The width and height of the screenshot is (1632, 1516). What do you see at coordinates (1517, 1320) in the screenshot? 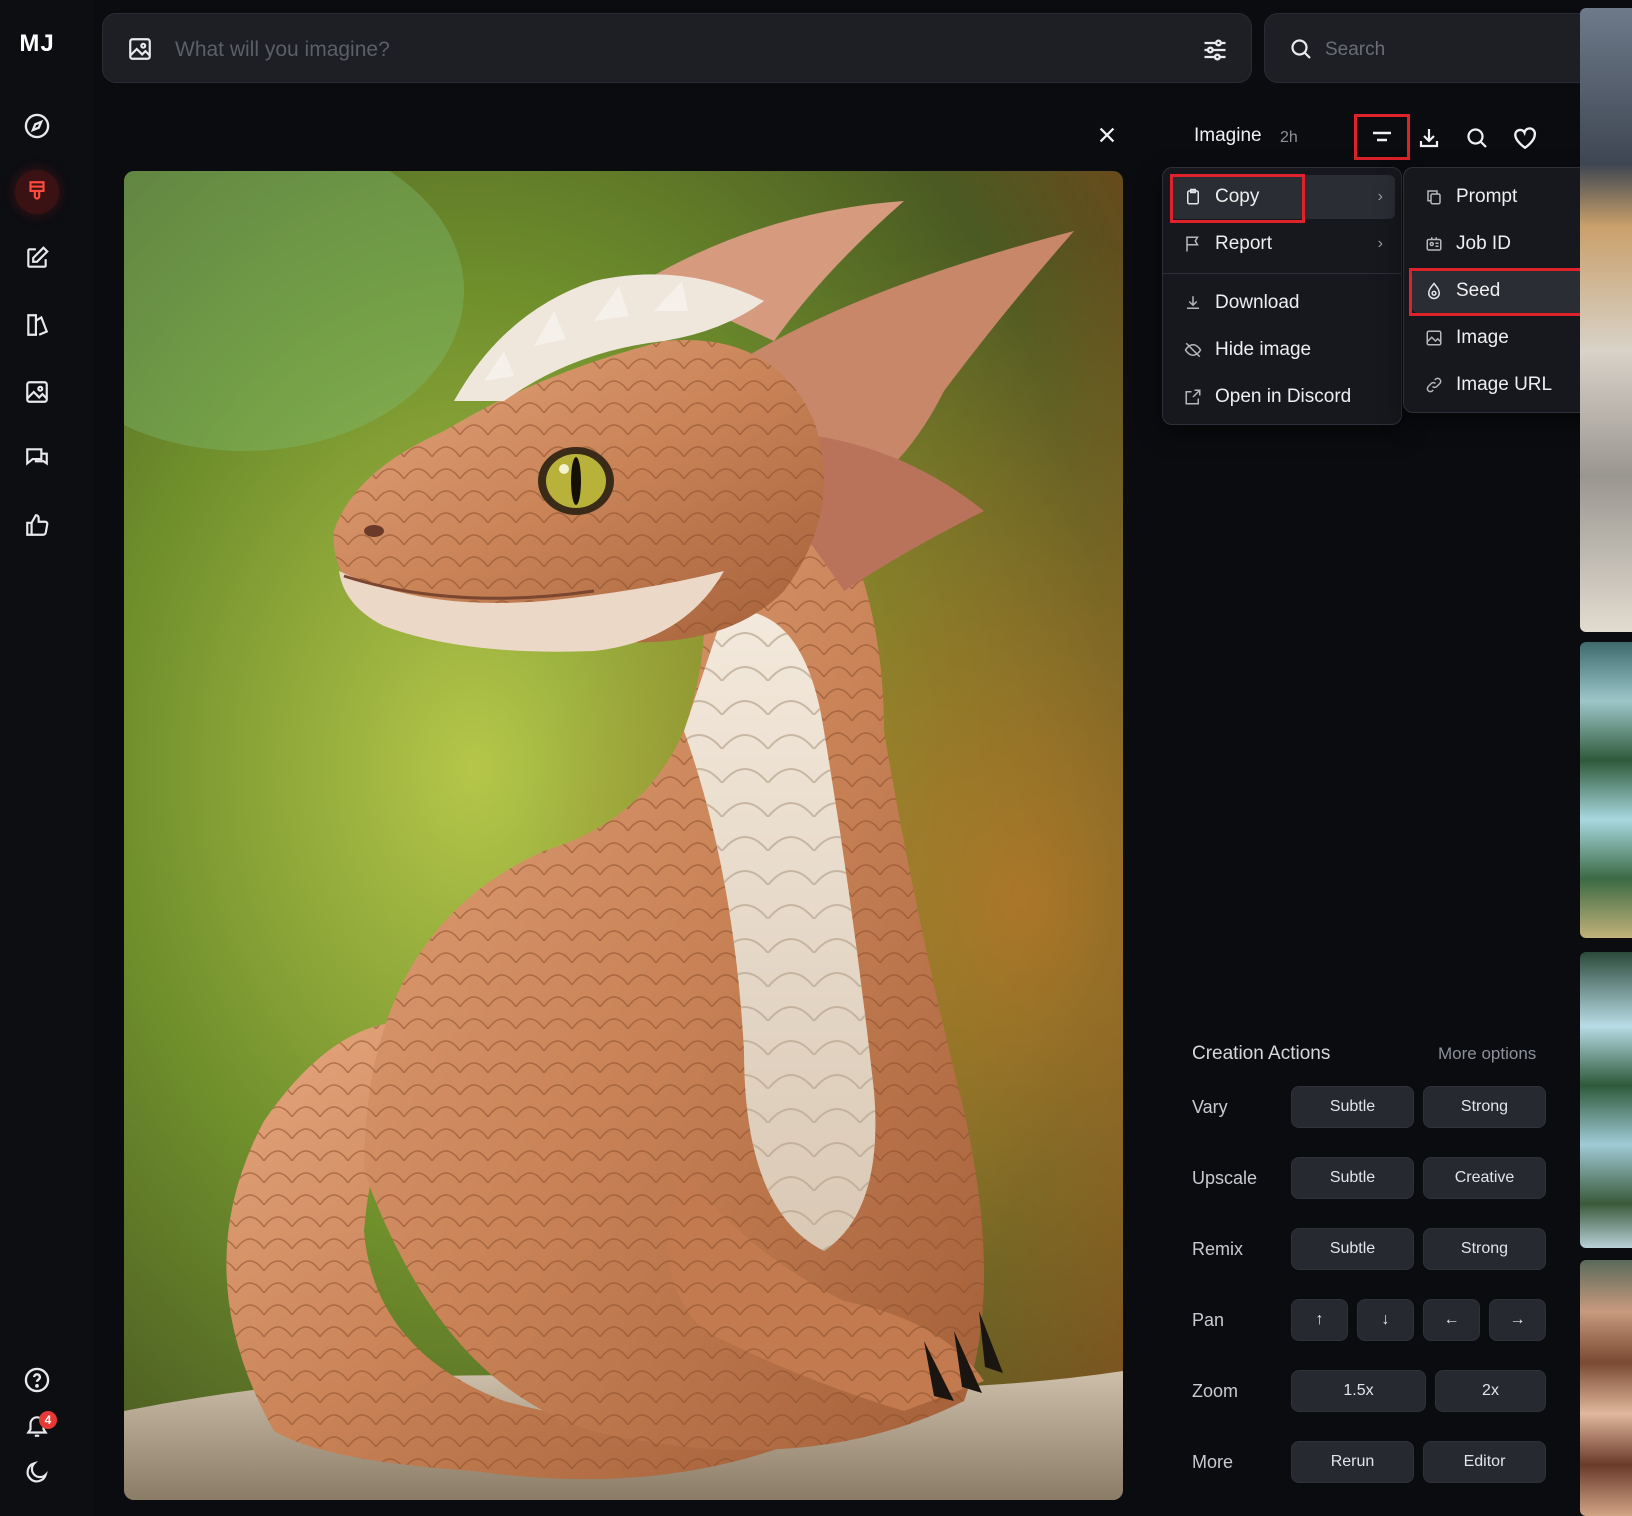
I see `pan-right-button: →` at bounding box center [1517, 1320].